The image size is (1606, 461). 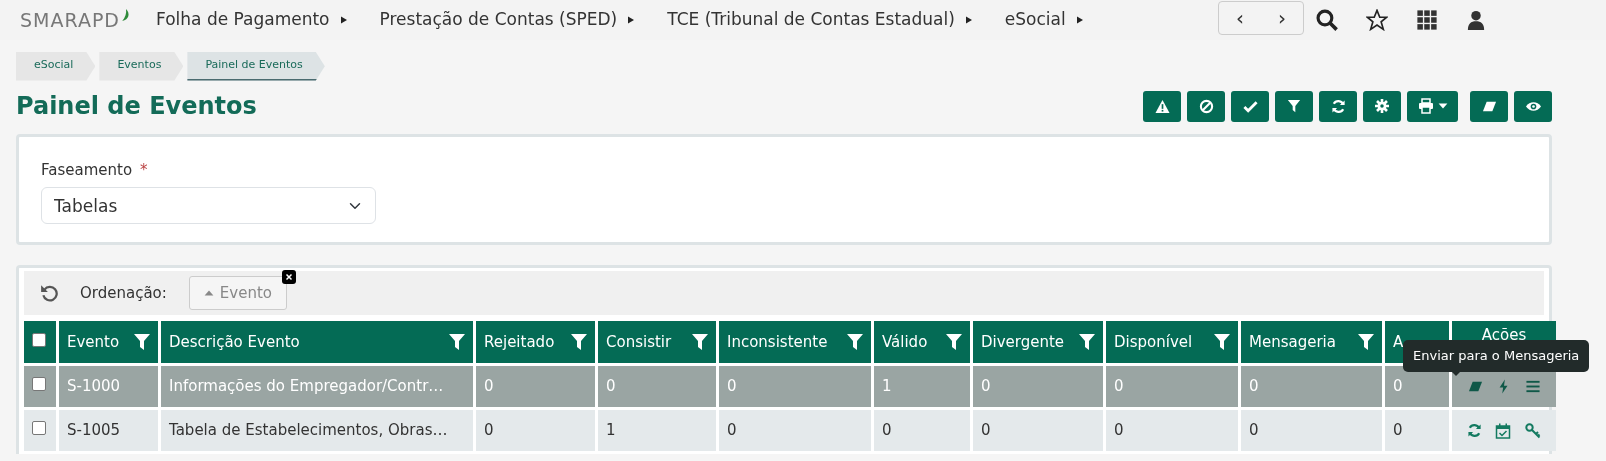 I want to click on sort-label: Ordenação:, so click(x=123, y=293).